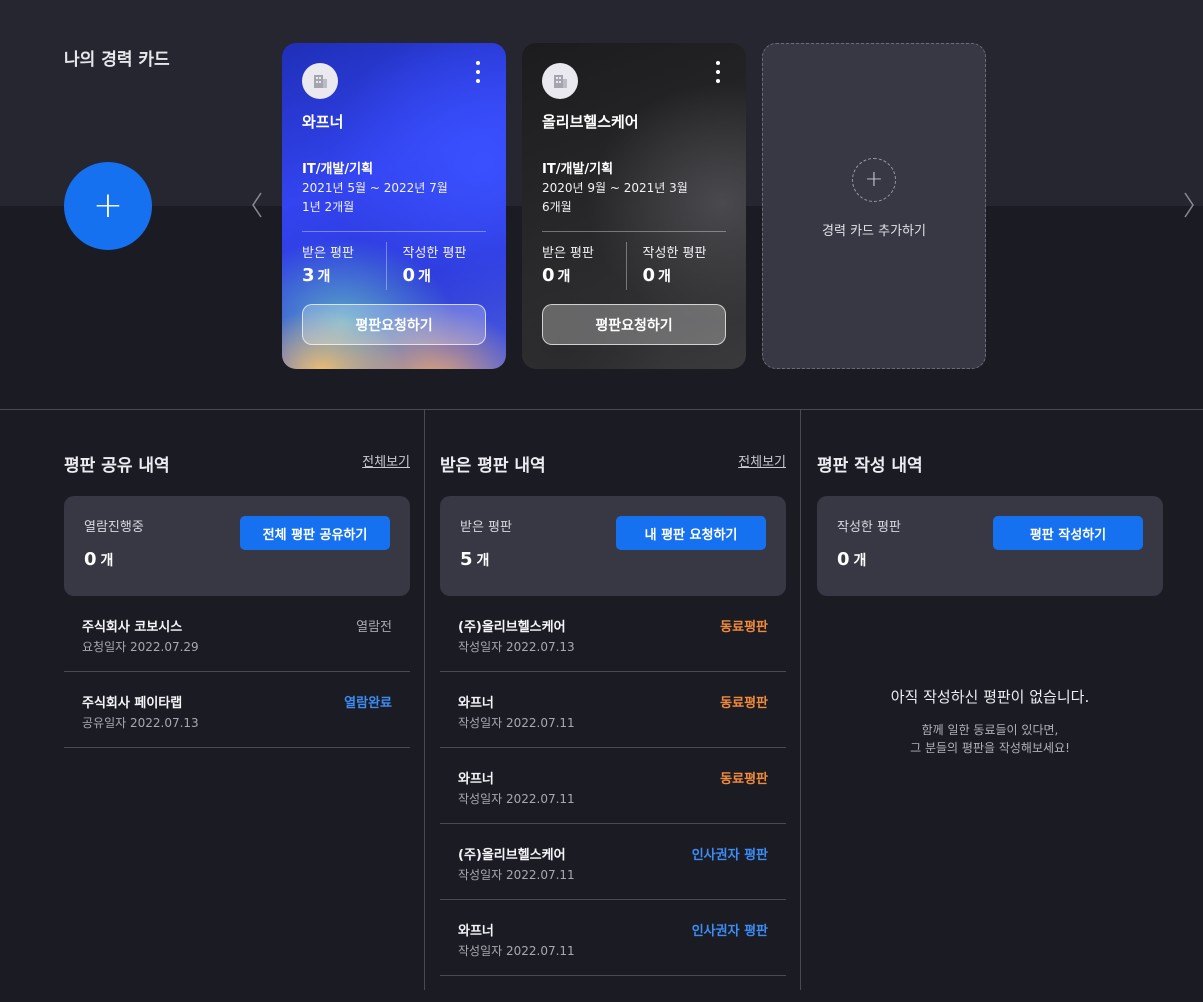  I want to click on summary-count: 5개, so click(475, 559).